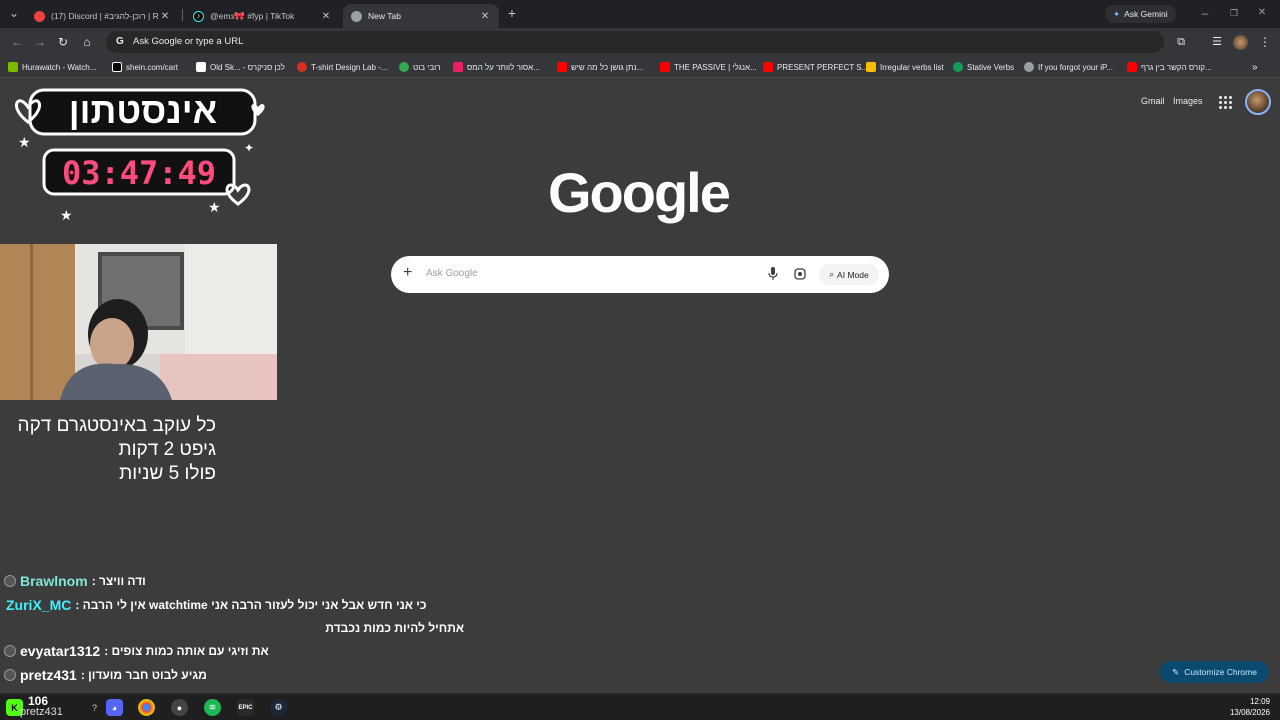  I want to click on maximize-icon: ❐, so click(1234, 13).